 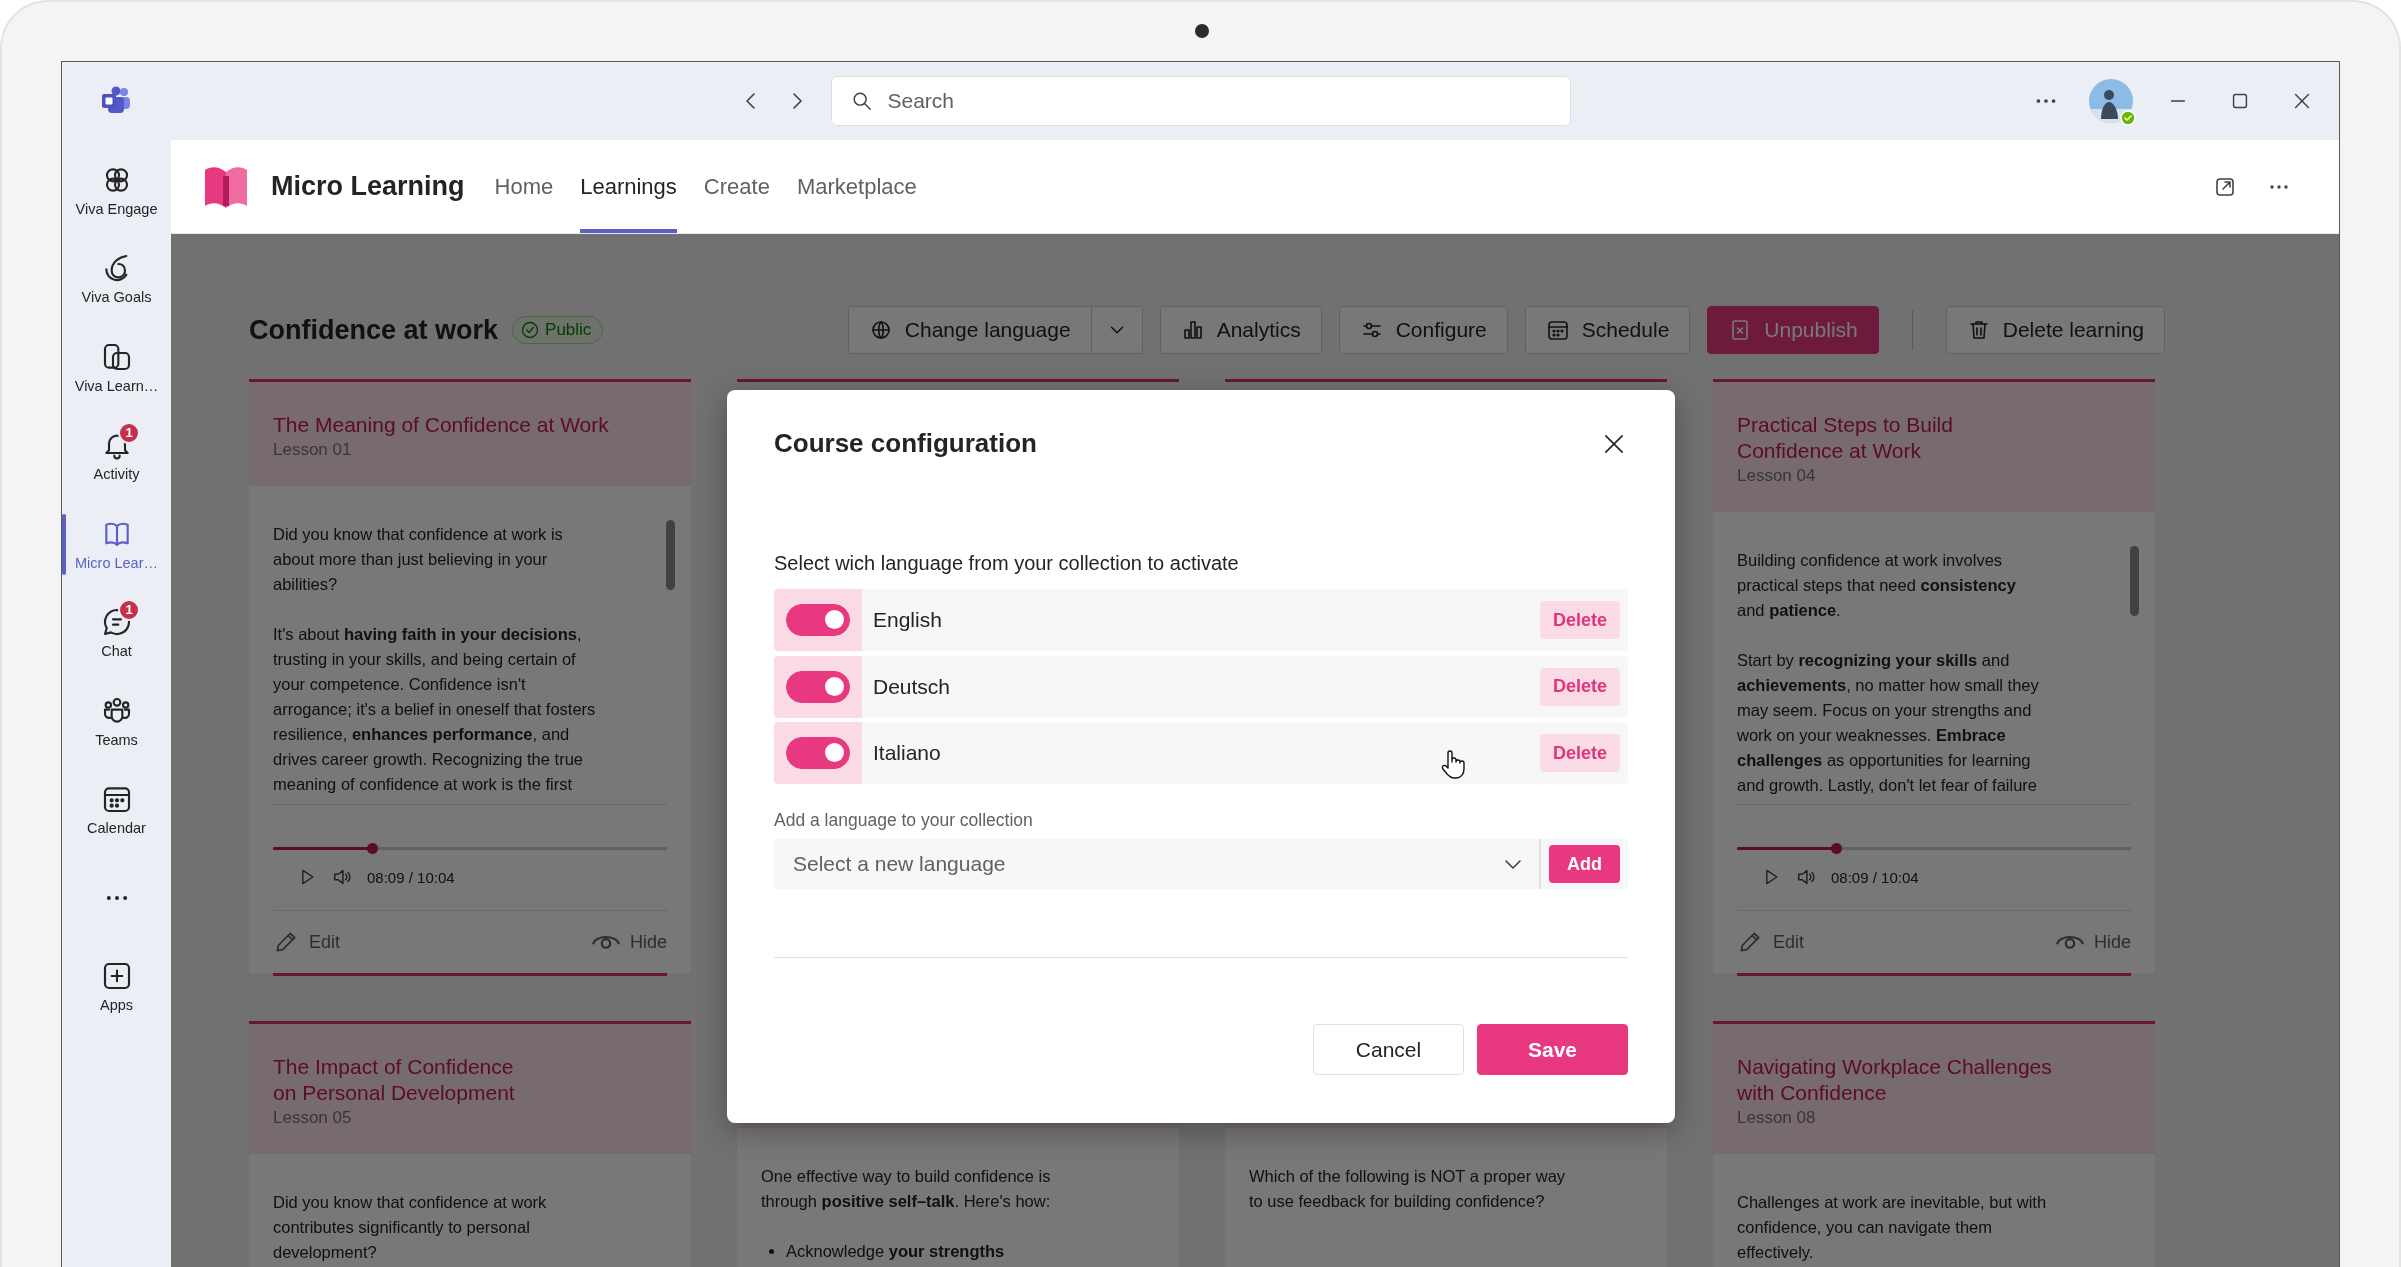 I want to click on dialog-title: Course configuration, so click(x=905, y=443).